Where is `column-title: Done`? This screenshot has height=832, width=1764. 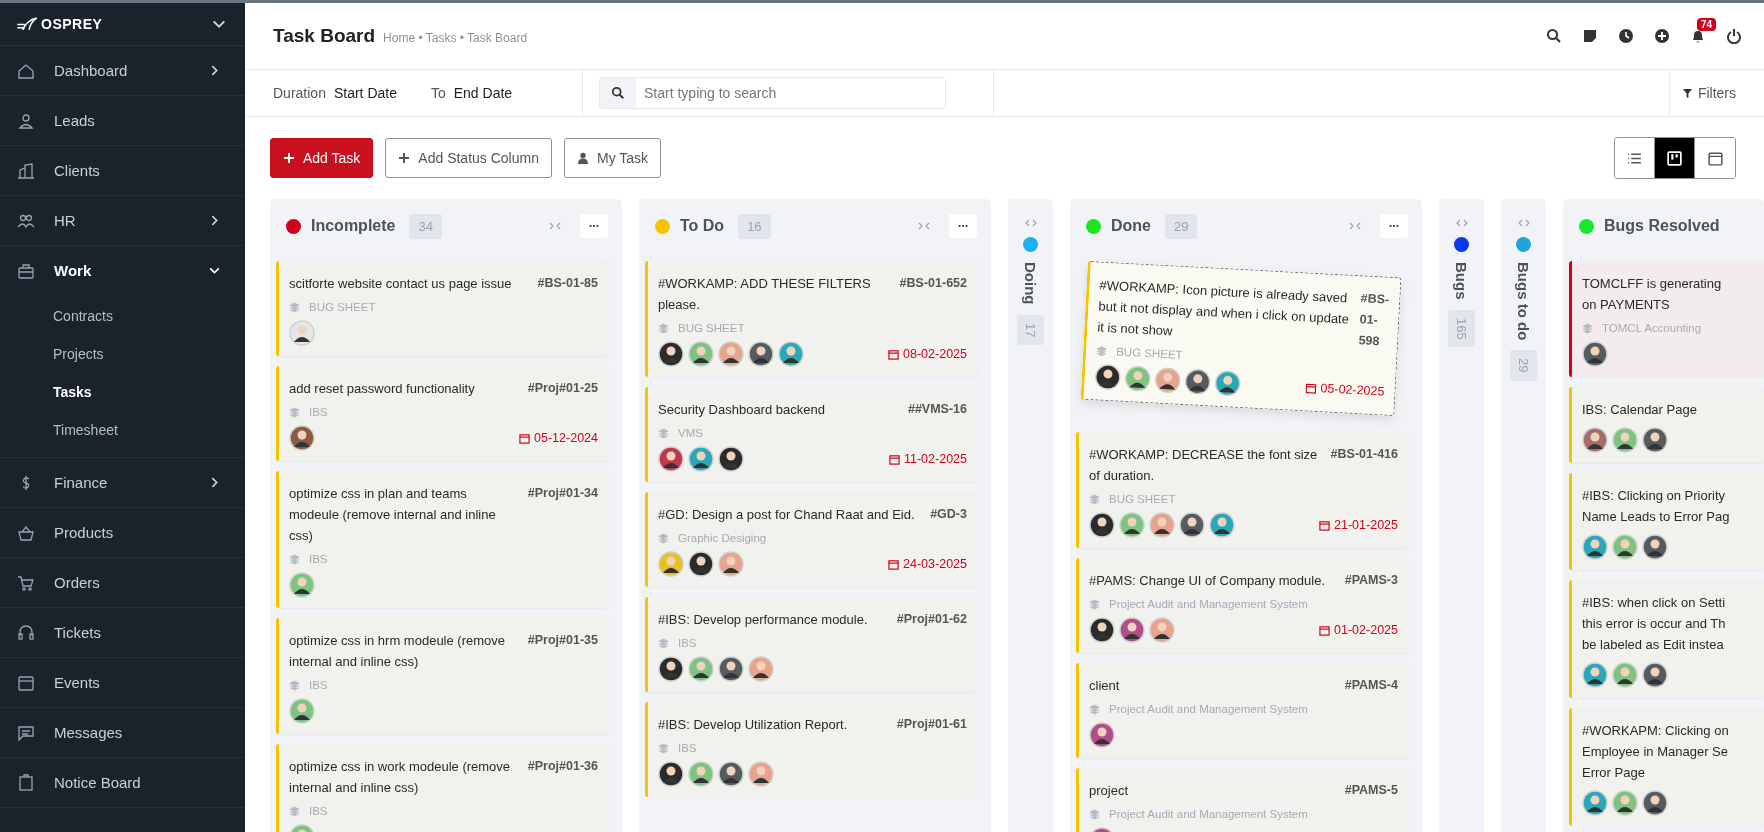
column-title: Done is located at coordinates (1131, 226).